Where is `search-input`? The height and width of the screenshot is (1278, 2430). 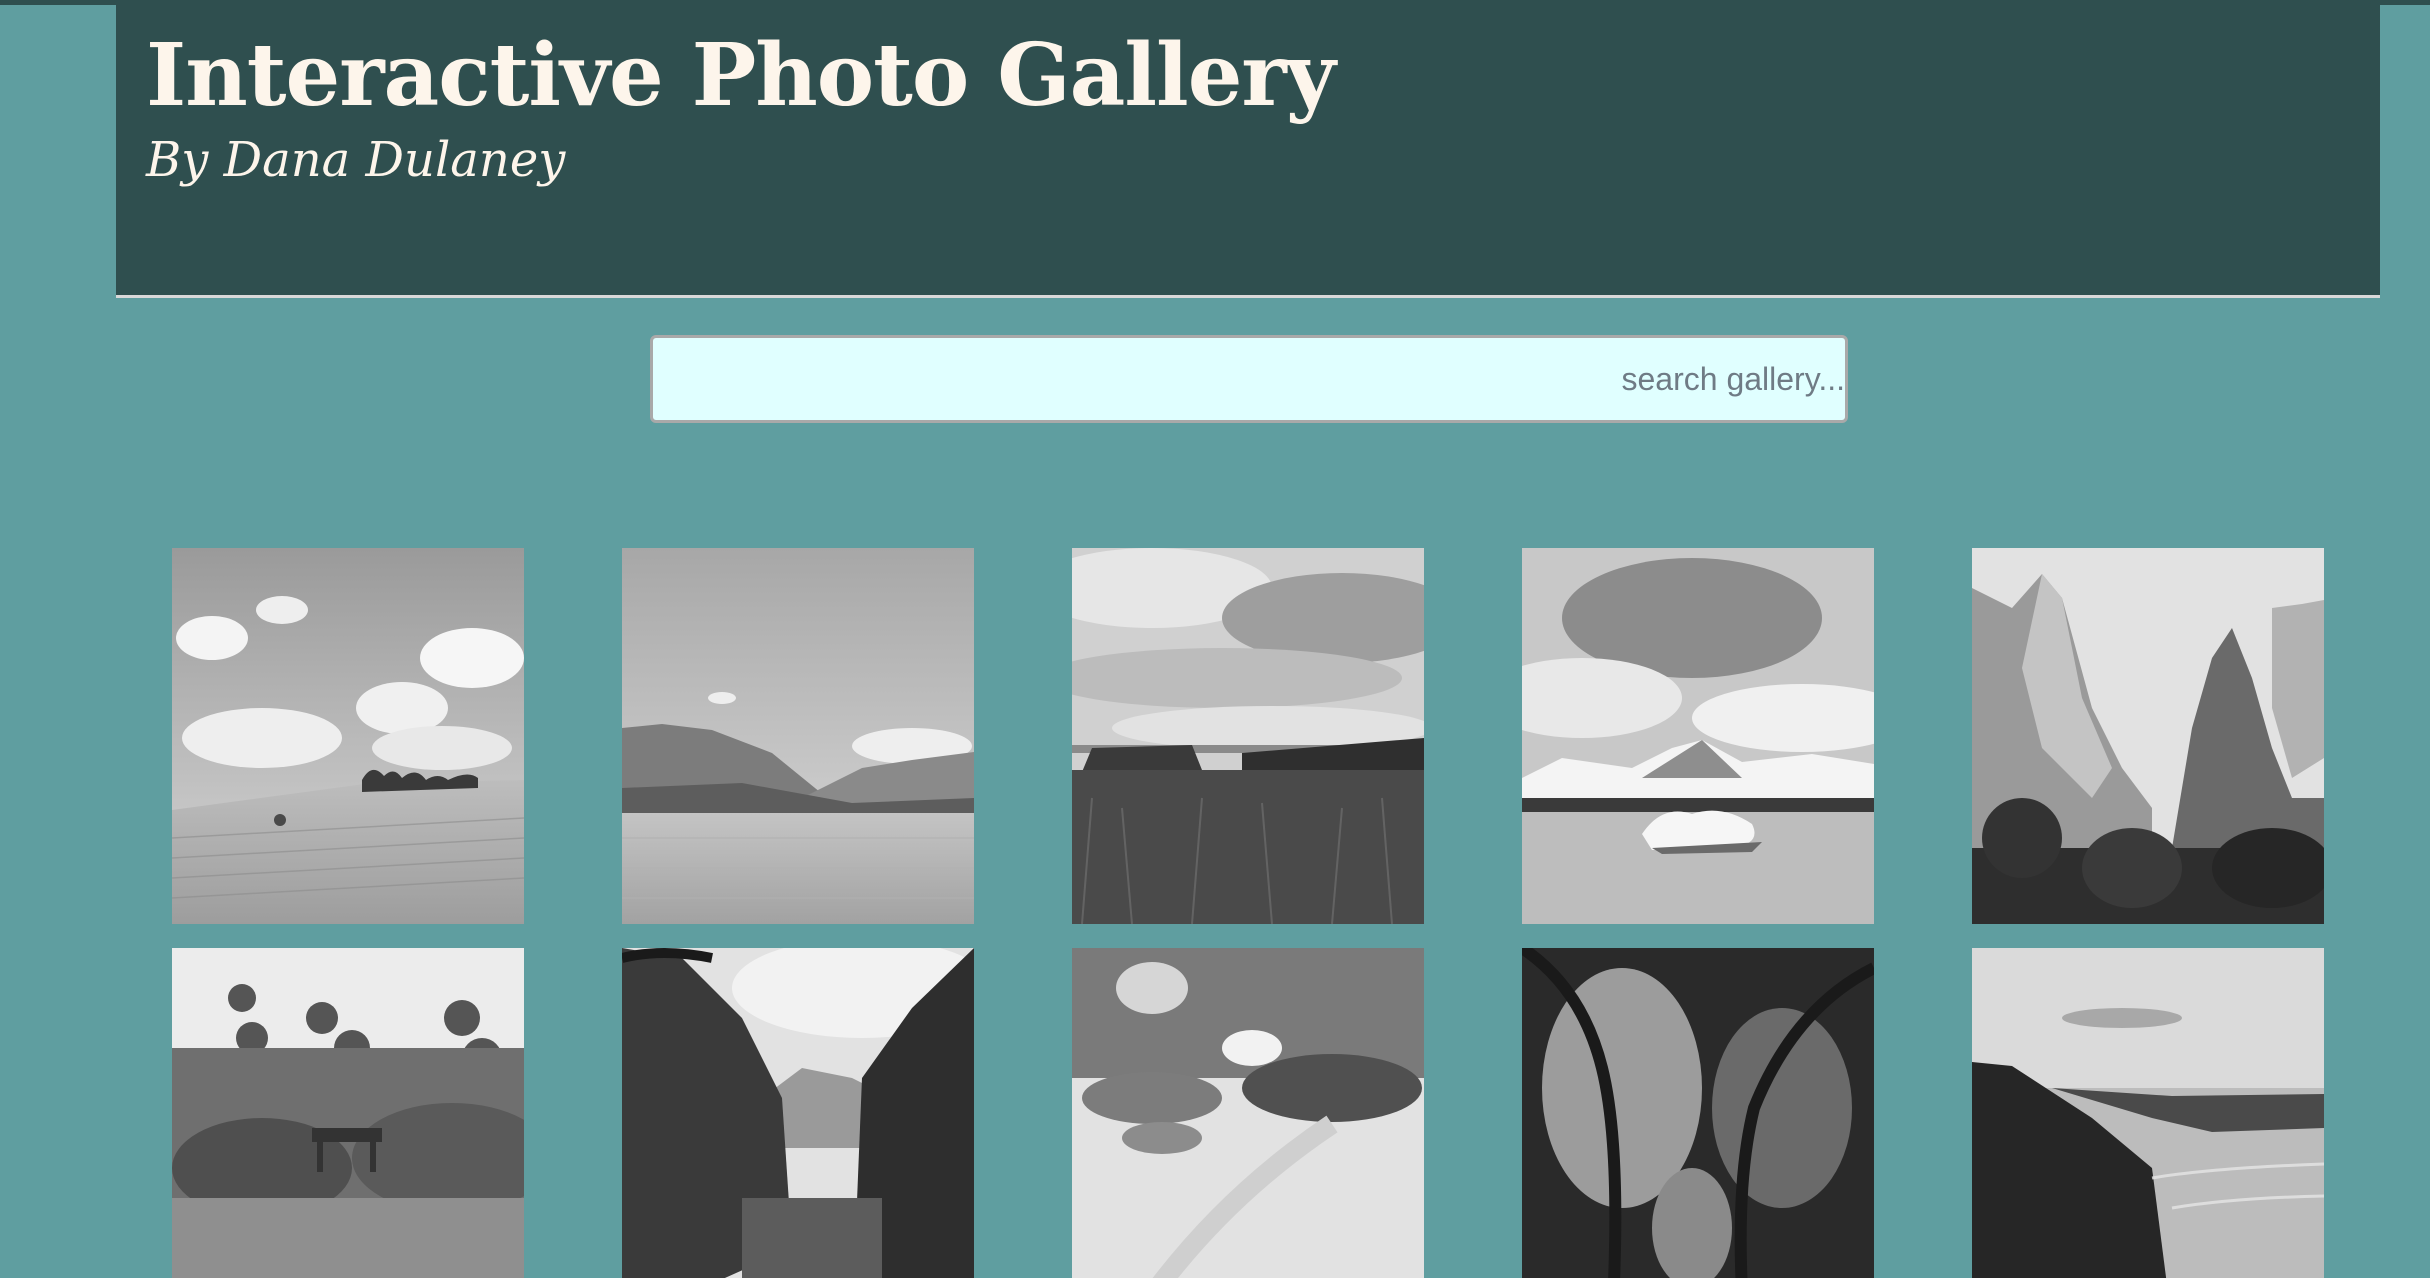 search-input is located at coordinates (1249, 379).